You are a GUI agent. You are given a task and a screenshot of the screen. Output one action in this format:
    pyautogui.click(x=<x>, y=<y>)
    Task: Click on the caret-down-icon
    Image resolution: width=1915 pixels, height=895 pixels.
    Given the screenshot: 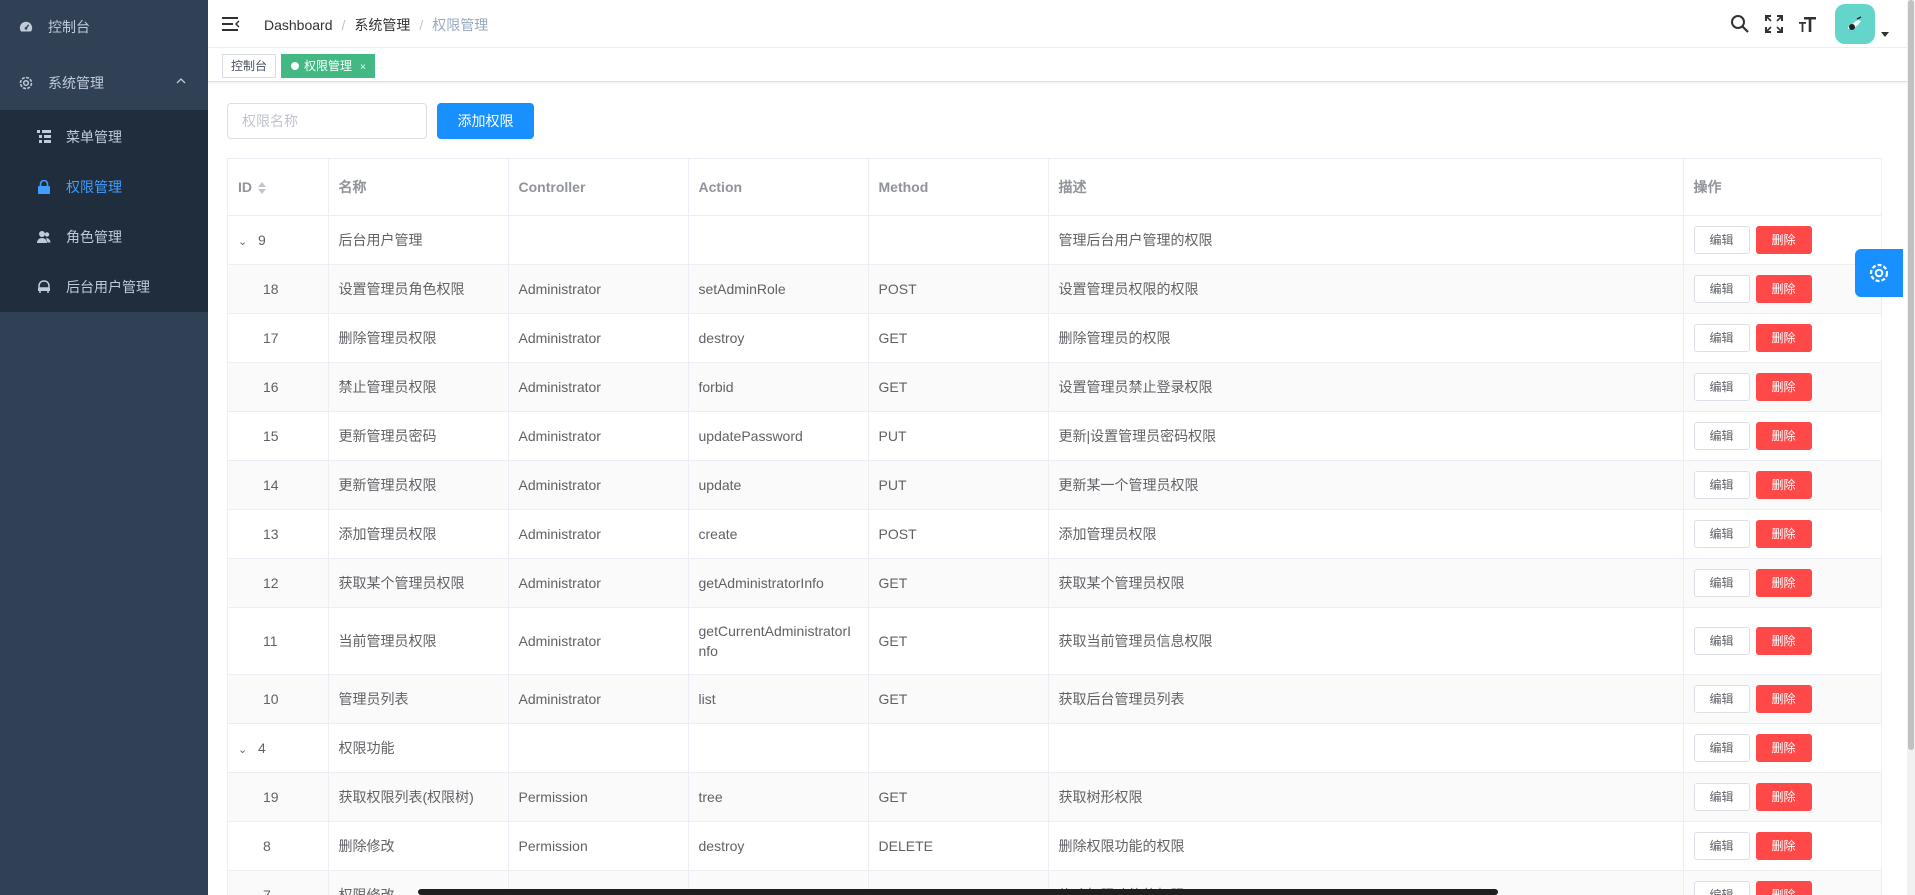 What is the action you would take?
    pyautogui.click(x=1885, y=34)
    